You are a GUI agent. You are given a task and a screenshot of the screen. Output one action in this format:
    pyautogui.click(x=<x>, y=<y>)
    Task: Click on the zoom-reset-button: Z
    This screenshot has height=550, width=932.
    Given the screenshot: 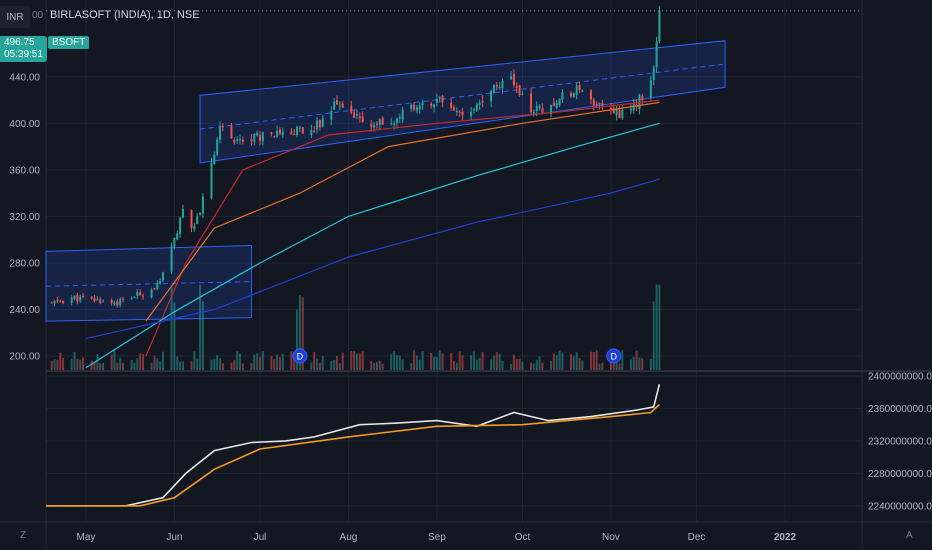 What is the action you would take?
    pyautogui.click(x=23, y=535)
    